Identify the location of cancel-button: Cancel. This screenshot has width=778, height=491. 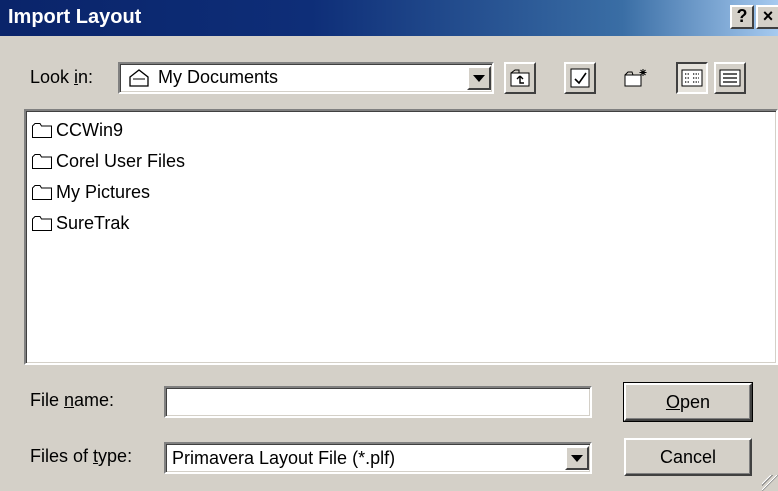
(688, 457).